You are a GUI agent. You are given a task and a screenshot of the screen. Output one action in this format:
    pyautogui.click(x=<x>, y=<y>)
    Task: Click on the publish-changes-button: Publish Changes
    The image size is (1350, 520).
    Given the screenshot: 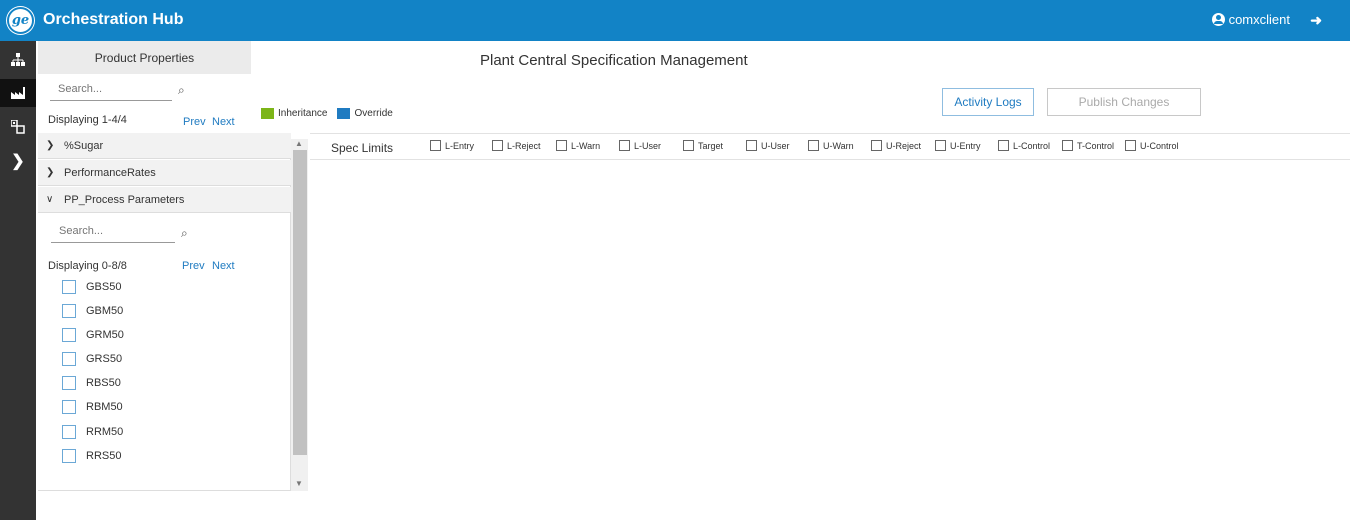 What is the action you would take?
    pyautogui.click(x=1124, y=102)
    